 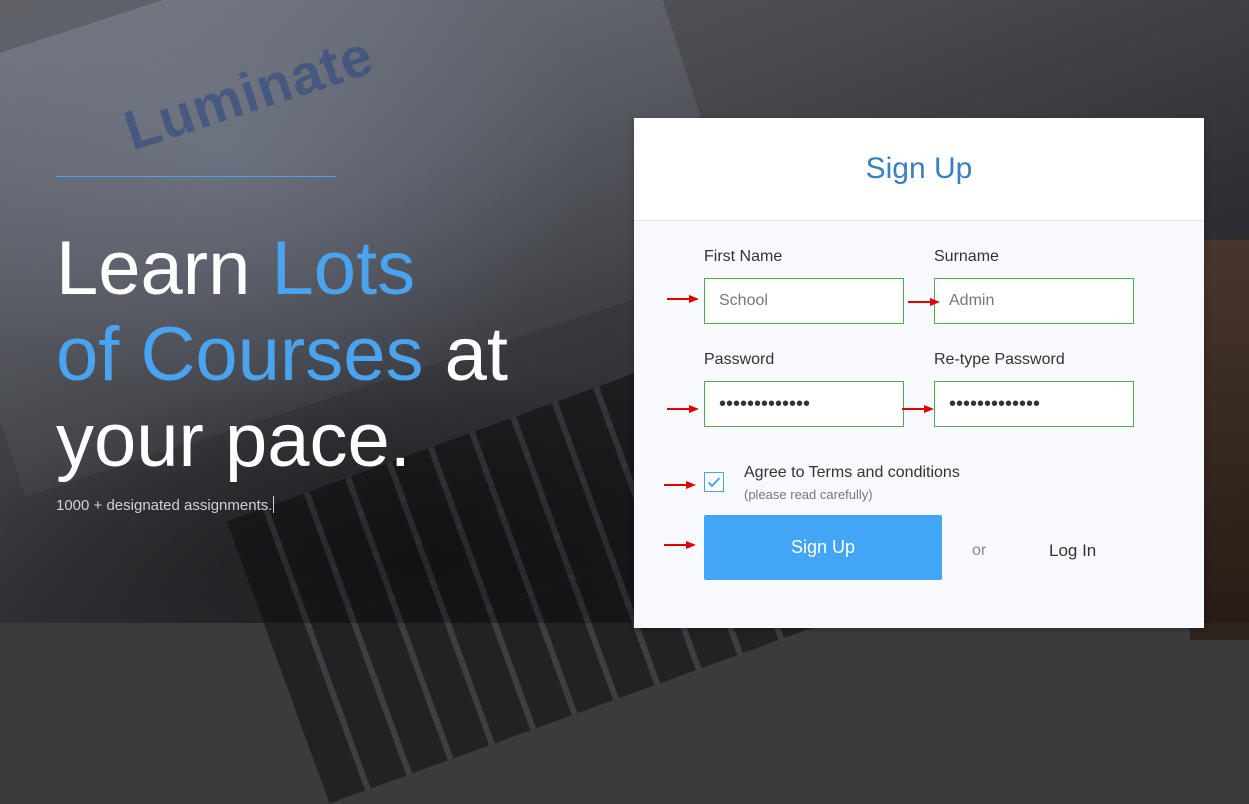 What do you see at coordinates (240, 354) in the screenshot?
I see `hero-title-accent2: of Courses` at bounding box center [240, 354].